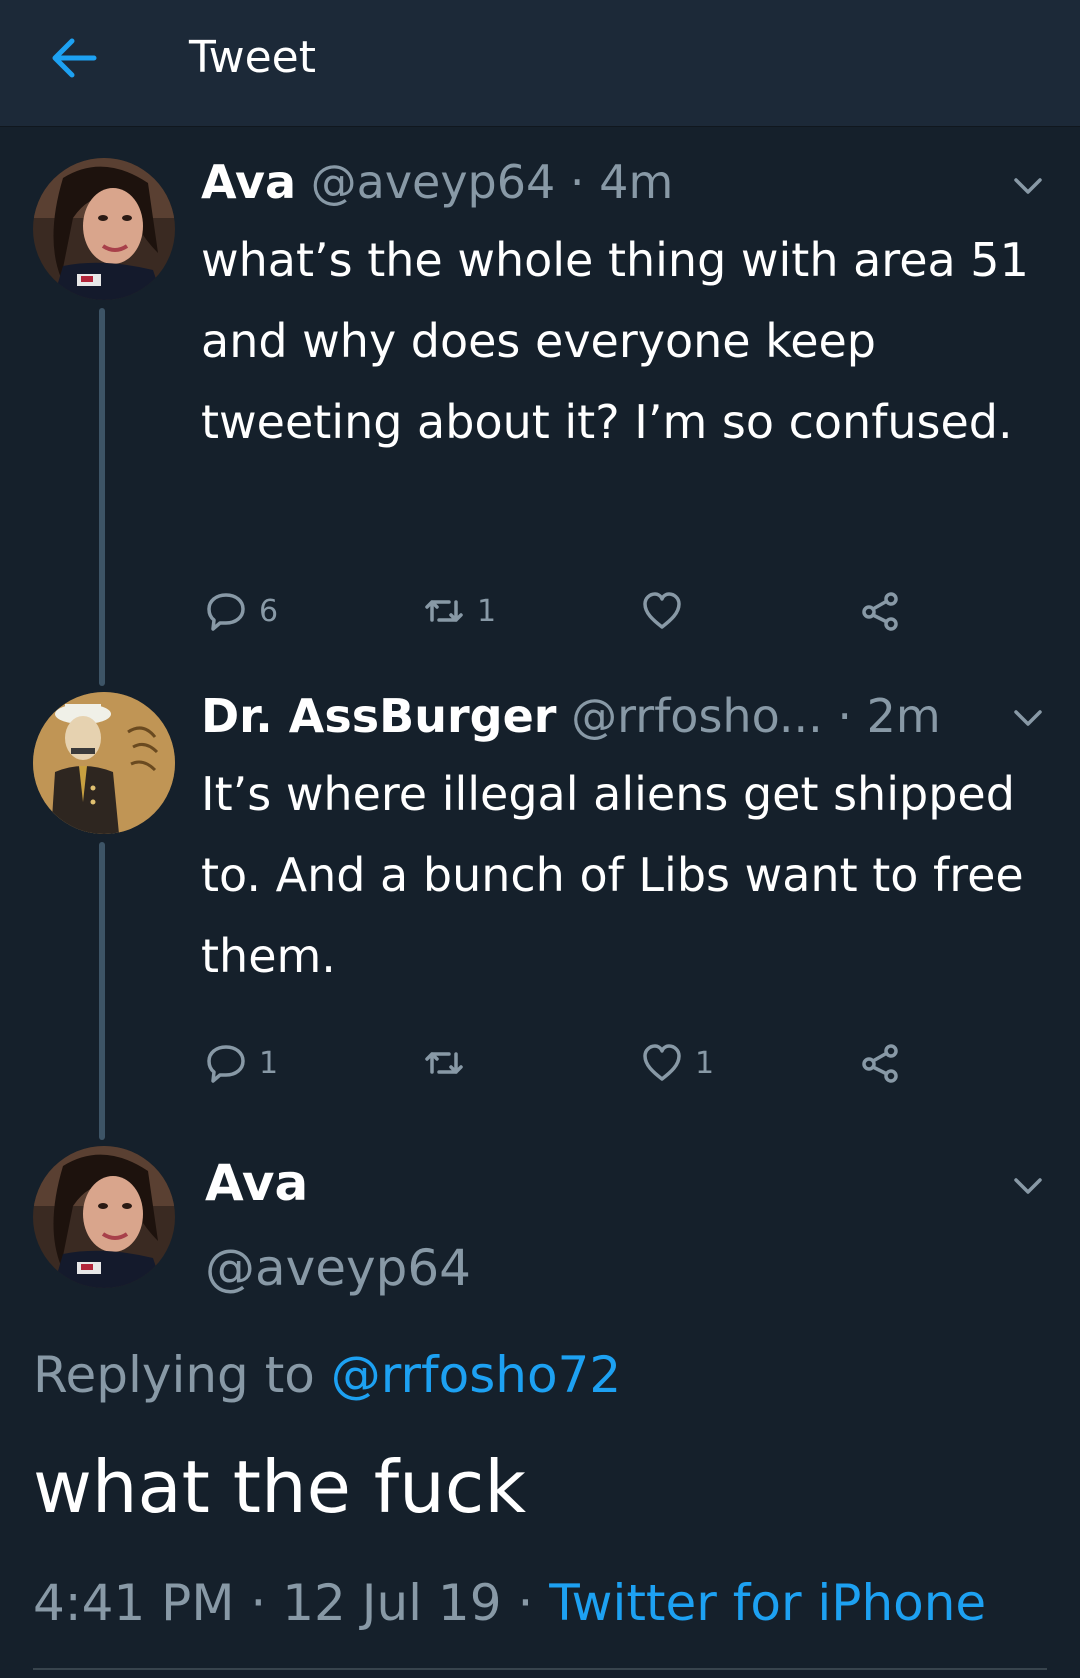  I want to click on reply-button: 6, so click(241, 611).